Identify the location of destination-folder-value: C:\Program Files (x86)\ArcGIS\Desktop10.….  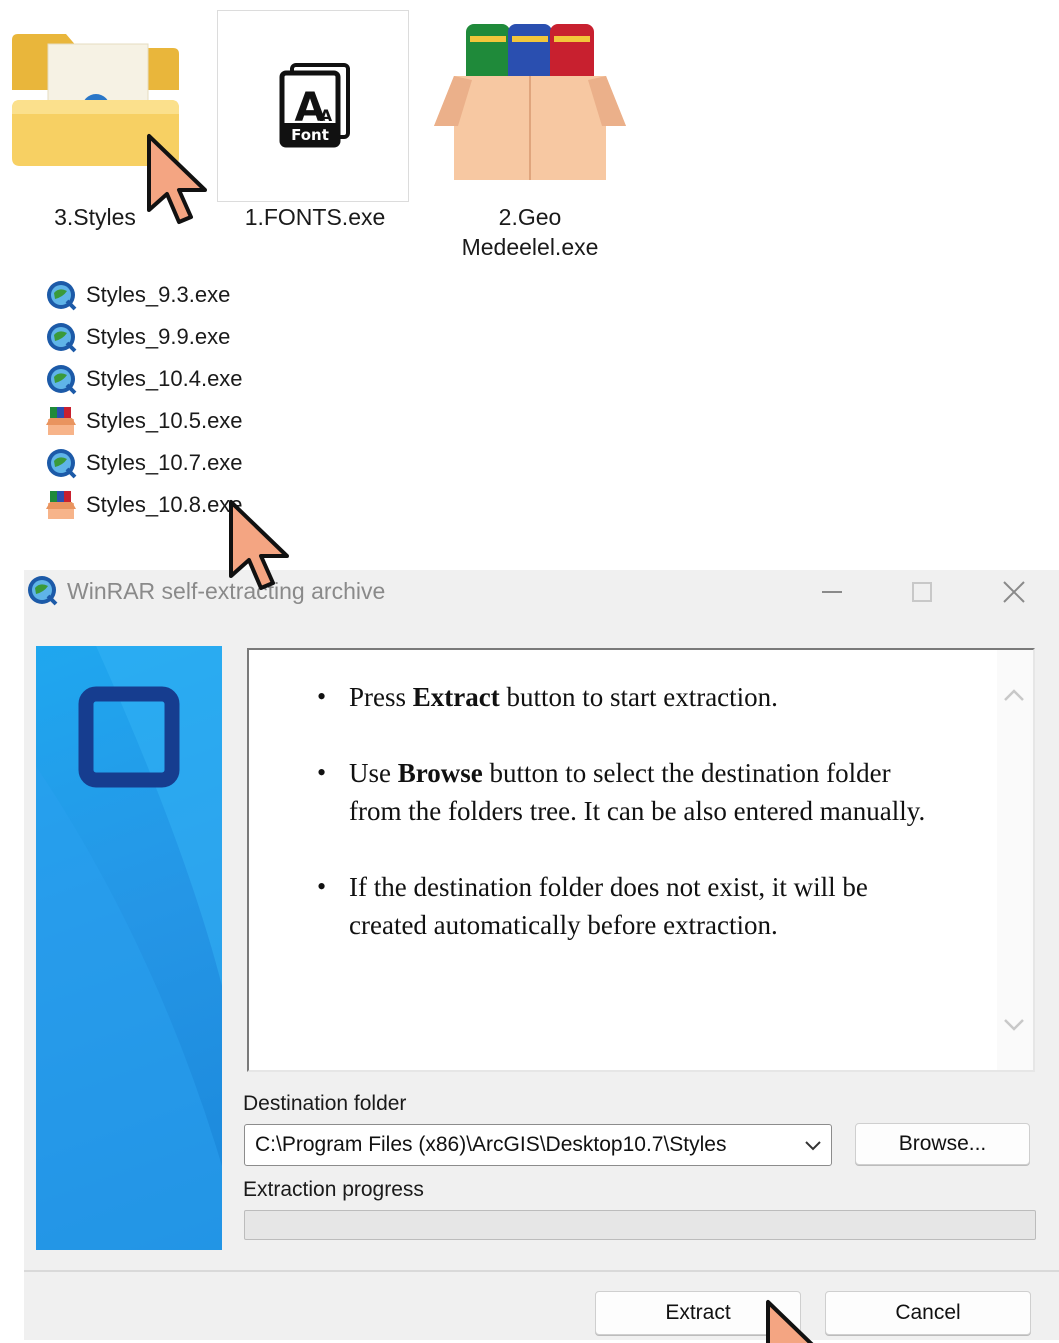
(491, 1144).